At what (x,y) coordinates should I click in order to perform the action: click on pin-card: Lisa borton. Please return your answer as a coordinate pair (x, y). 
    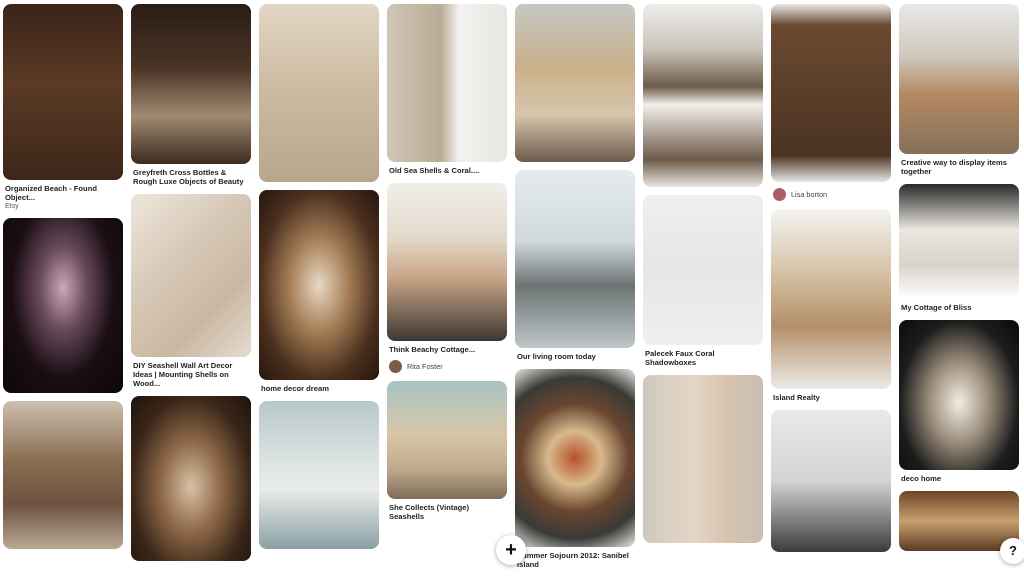
    Looking at the image, I should click on (831, 102).